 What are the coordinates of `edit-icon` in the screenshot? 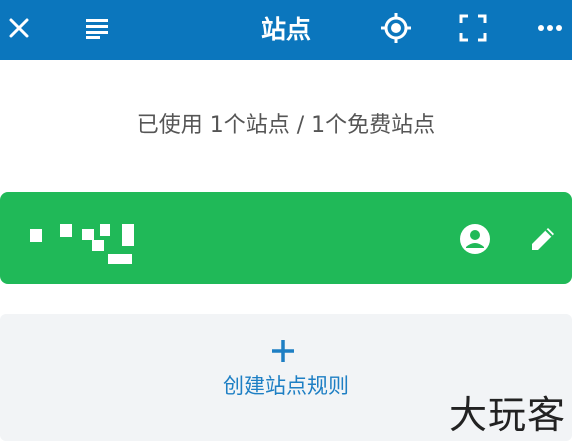 It's located at (543, 239).